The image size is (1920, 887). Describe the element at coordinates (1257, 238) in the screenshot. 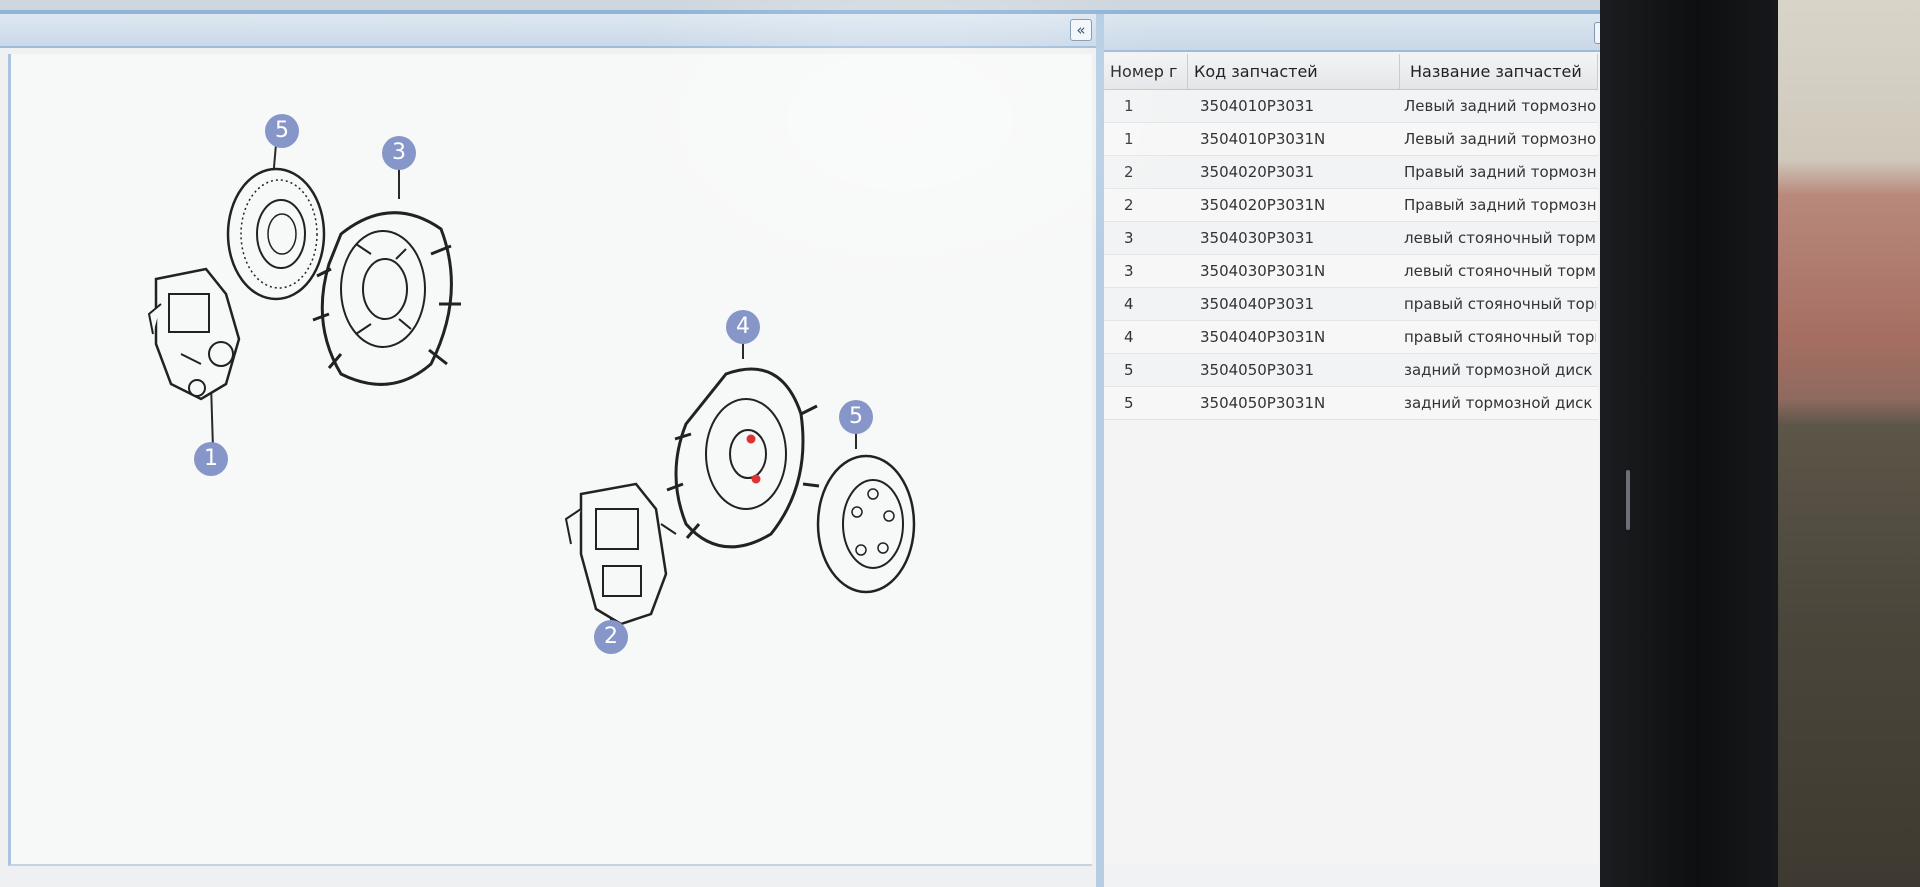

I see `part-code-cell: 3504030P3031` at that location.